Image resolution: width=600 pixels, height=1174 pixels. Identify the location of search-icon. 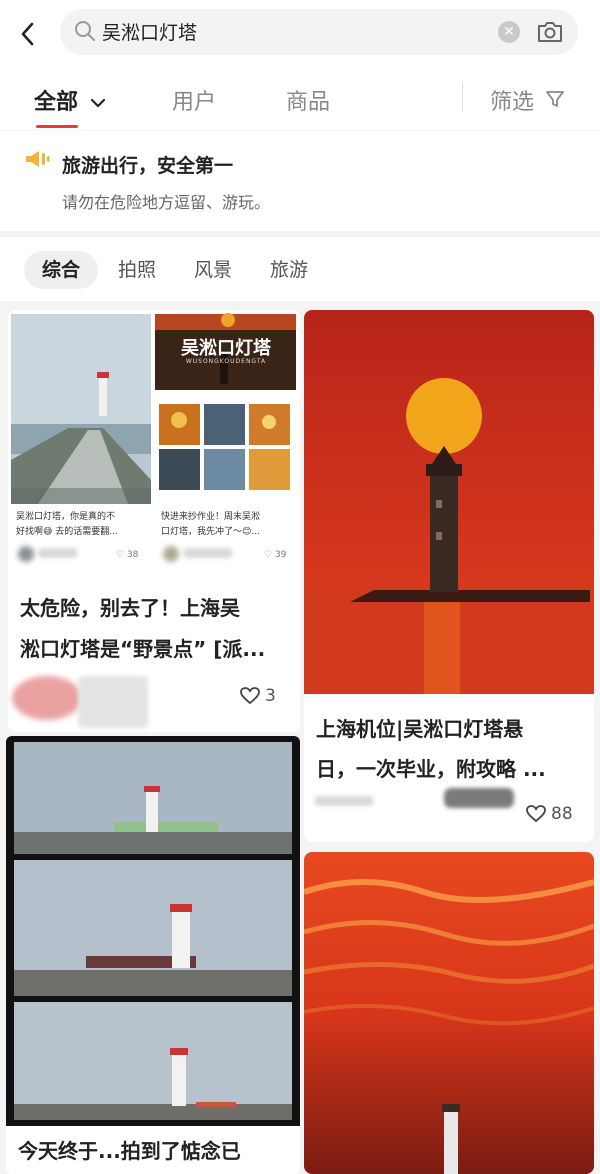
(85, 33).